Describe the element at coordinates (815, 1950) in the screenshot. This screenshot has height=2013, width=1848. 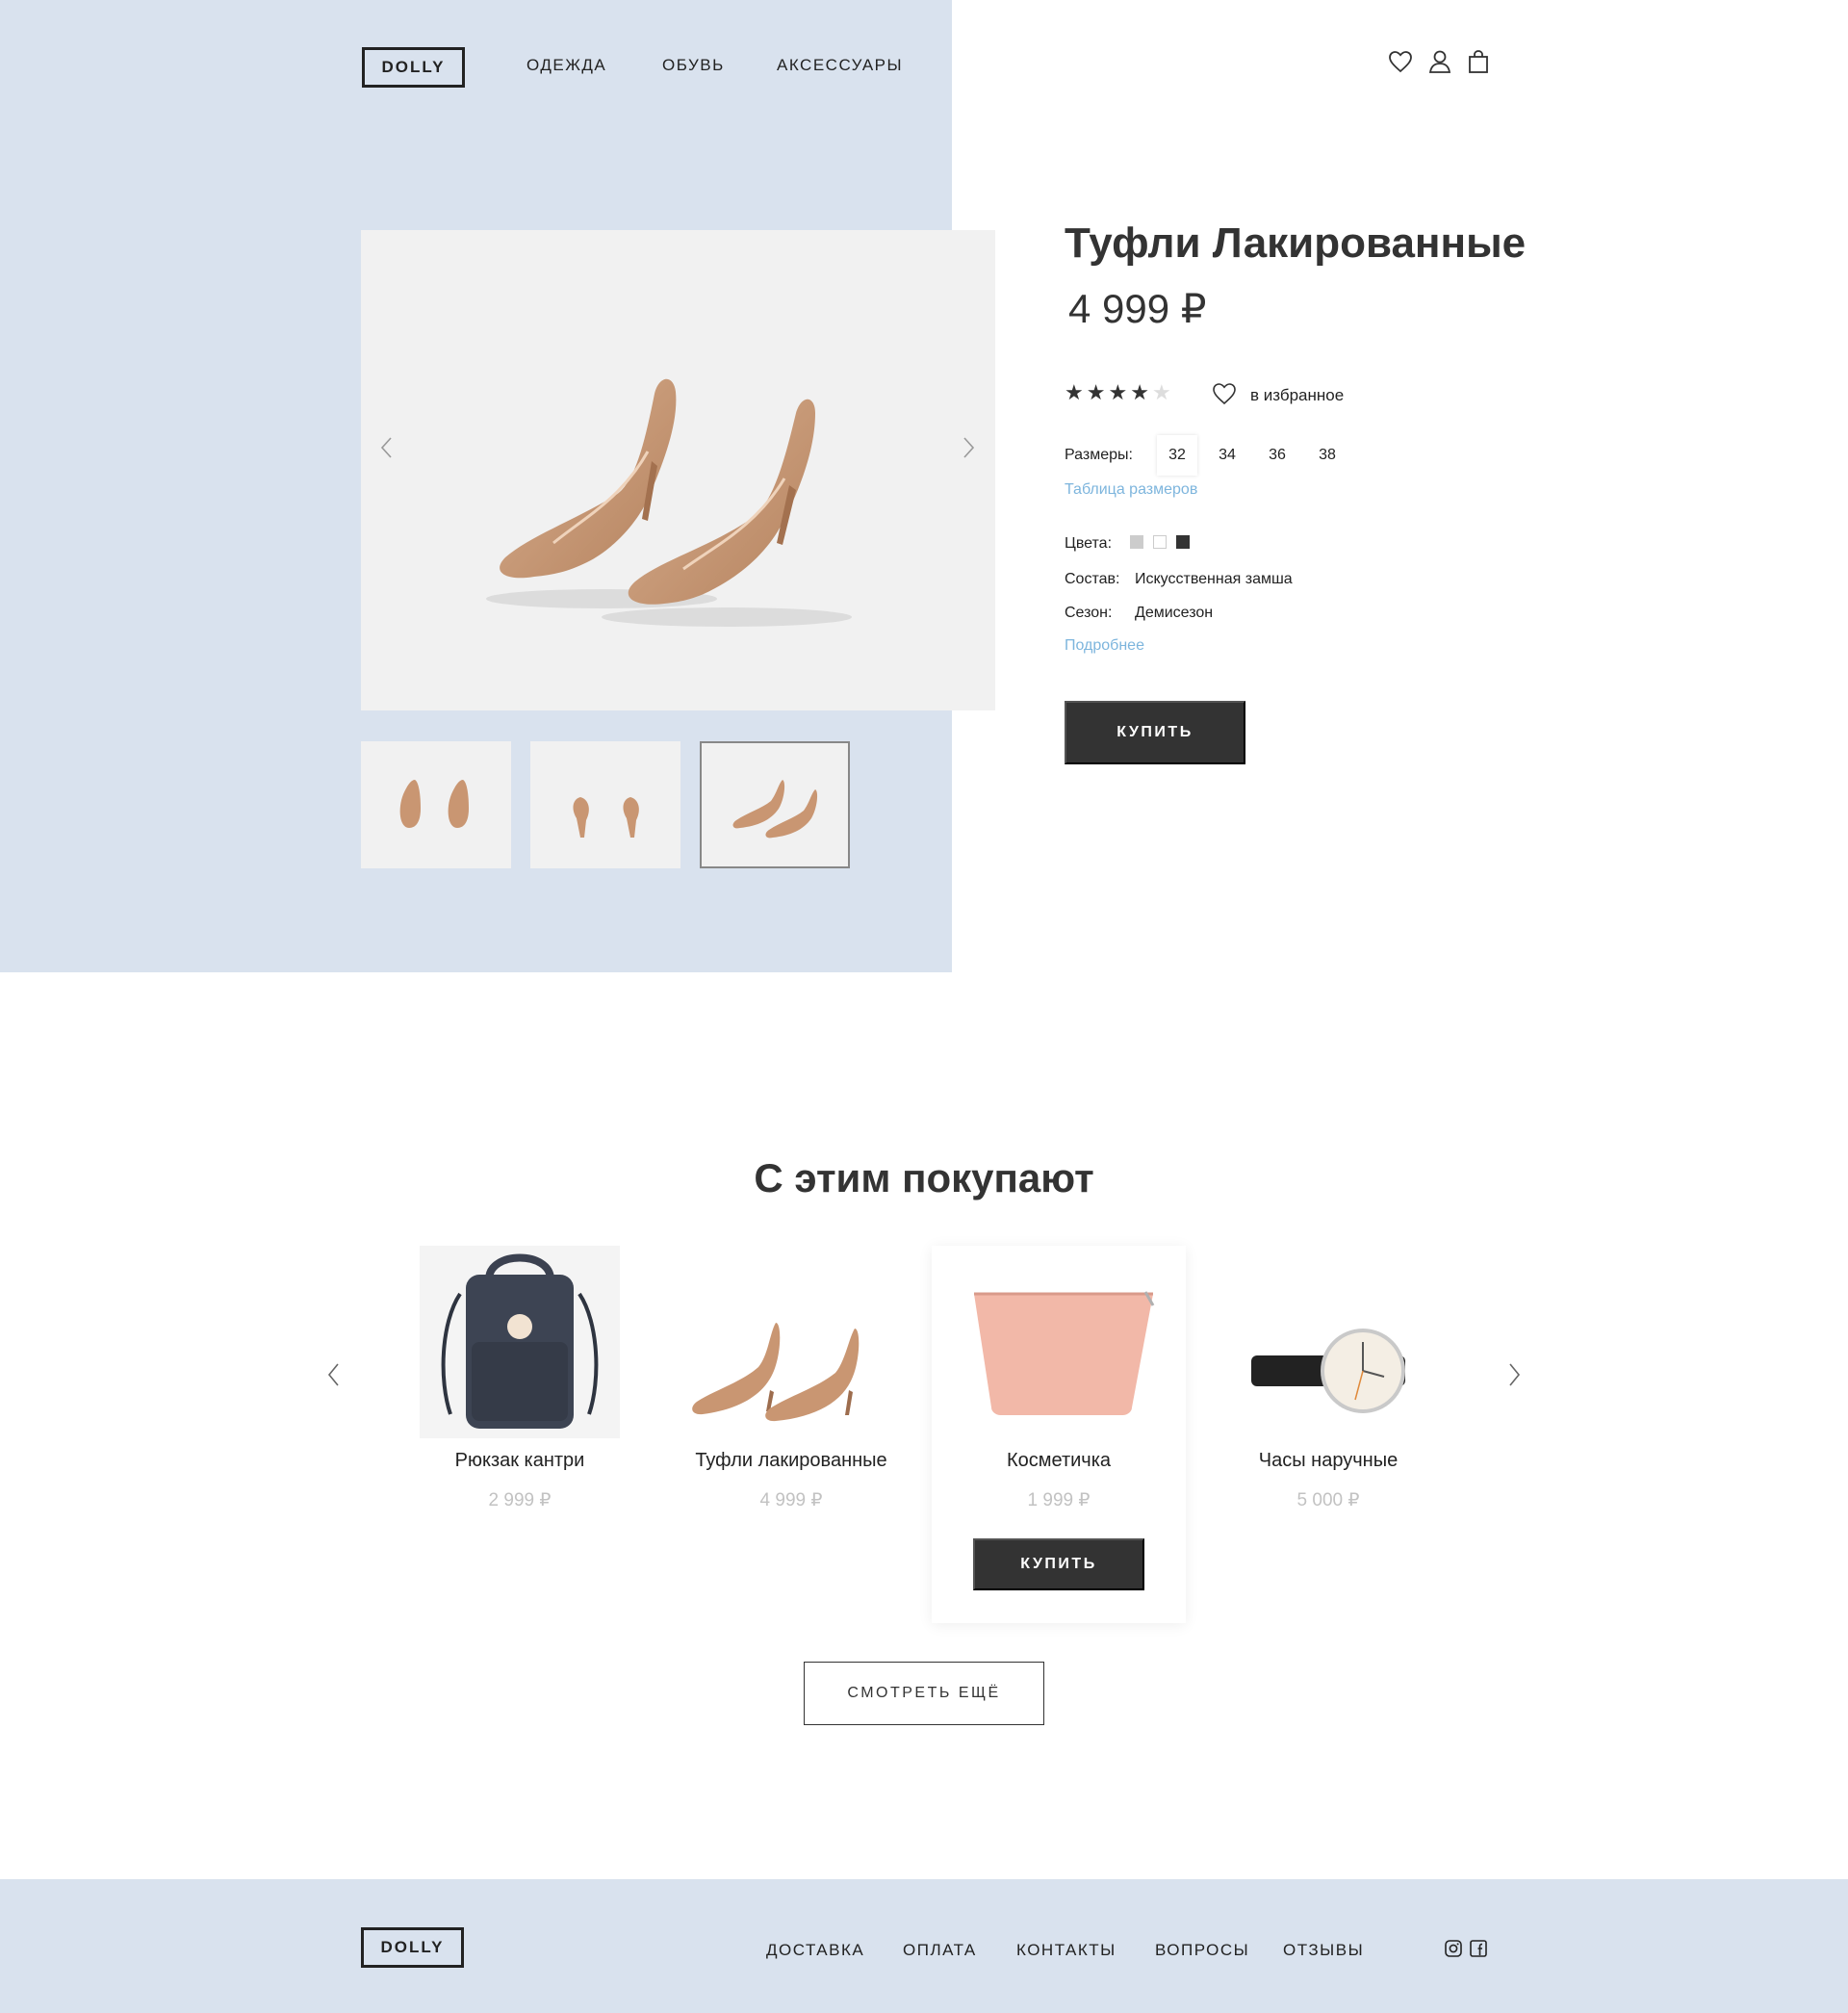
I see `footer-link-delivery: ДОСТАВКА` at that location.